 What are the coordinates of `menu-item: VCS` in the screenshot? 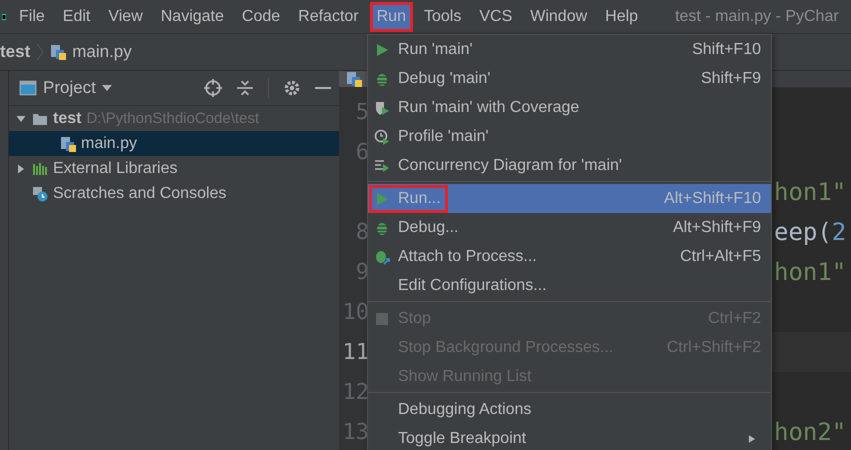 It's located at (496, 17).